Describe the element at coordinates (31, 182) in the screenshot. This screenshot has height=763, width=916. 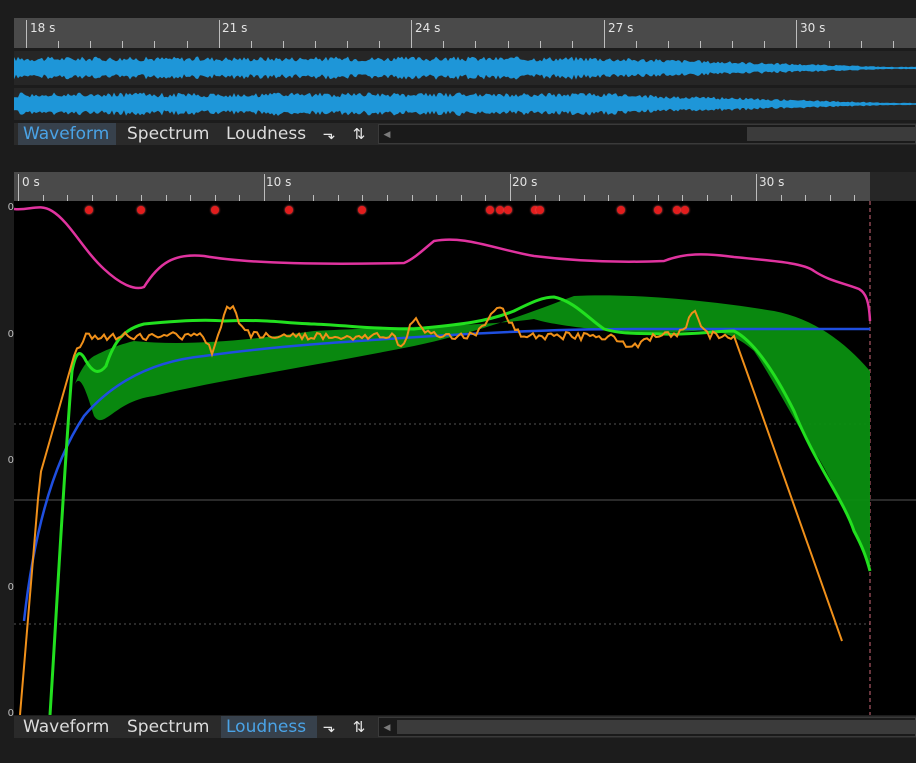
I see `ruler-label: 0 s` at that location.